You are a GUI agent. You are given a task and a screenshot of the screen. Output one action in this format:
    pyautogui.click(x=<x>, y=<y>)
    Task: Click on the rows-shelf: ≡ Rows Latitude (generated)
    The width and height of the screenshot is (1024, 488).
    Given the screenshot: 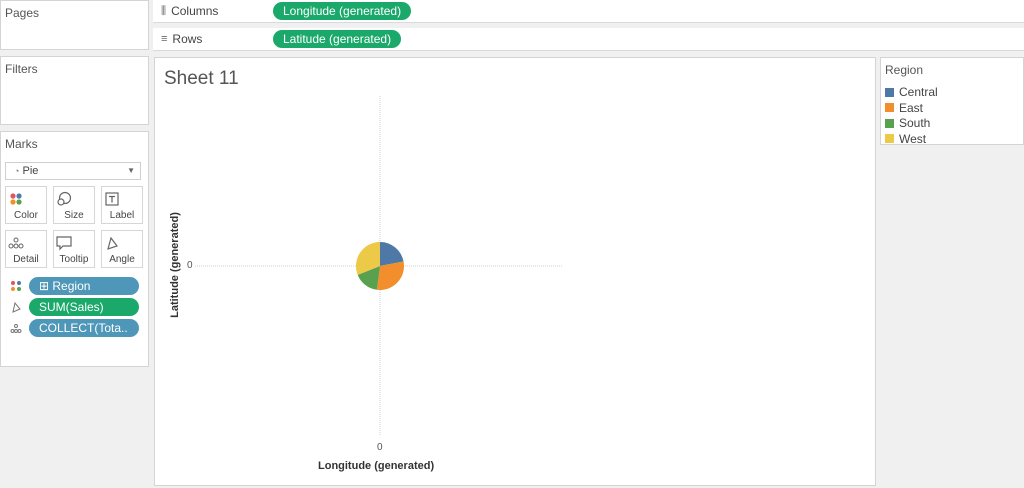 What is the action you would take?
    pyautogui.click(x=588, y=39)
    